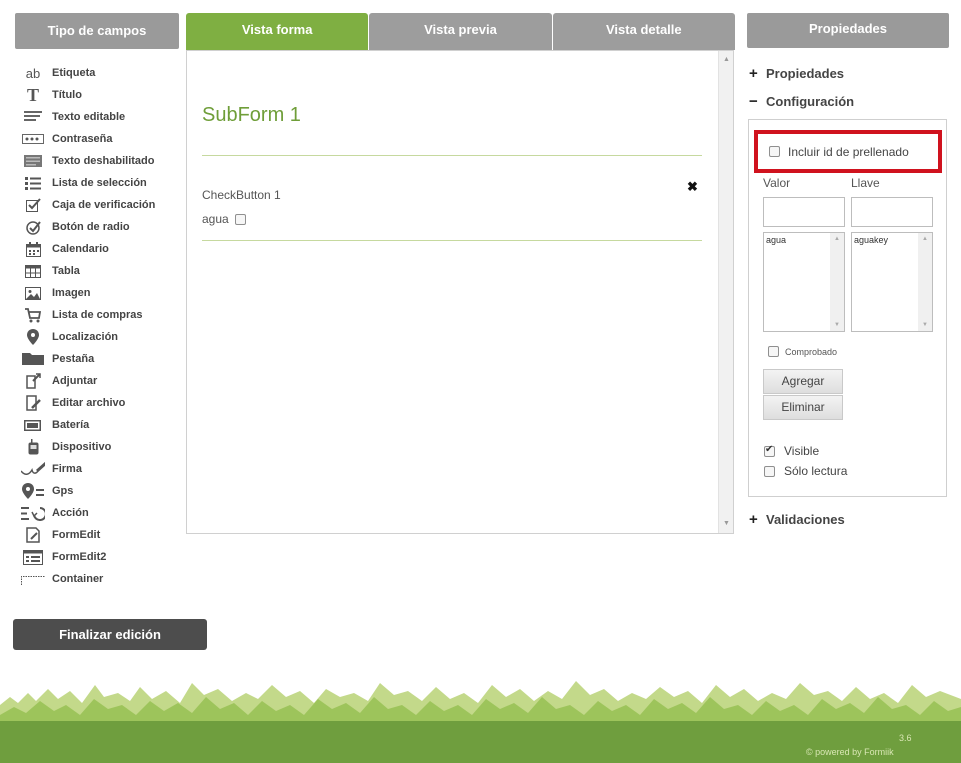 This screenshot has width=961, height=763. What do you see at coordinates (277, 31) in the screenshot?
I see `tab-vista-forma: Vista forma` at bounding box center [277, 31].